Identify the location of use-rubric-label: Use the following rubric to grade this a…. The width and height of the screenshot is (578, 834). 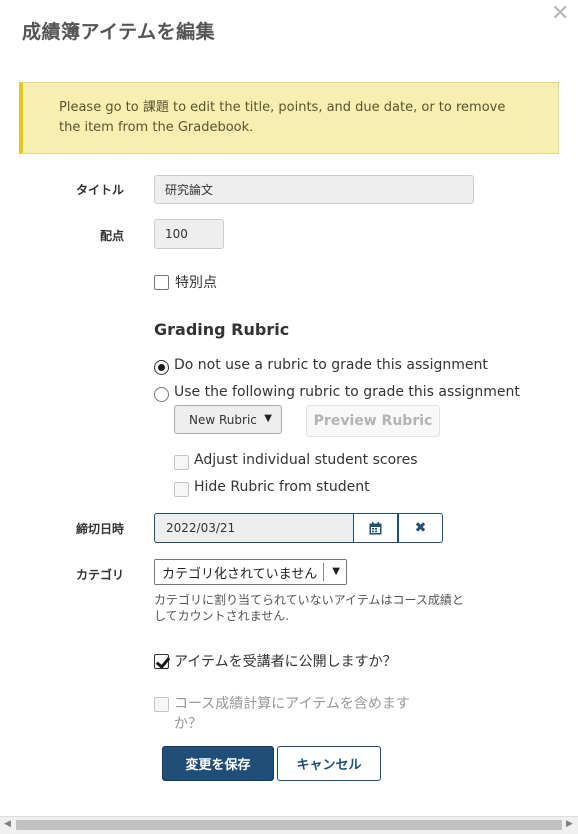
(347, 392).